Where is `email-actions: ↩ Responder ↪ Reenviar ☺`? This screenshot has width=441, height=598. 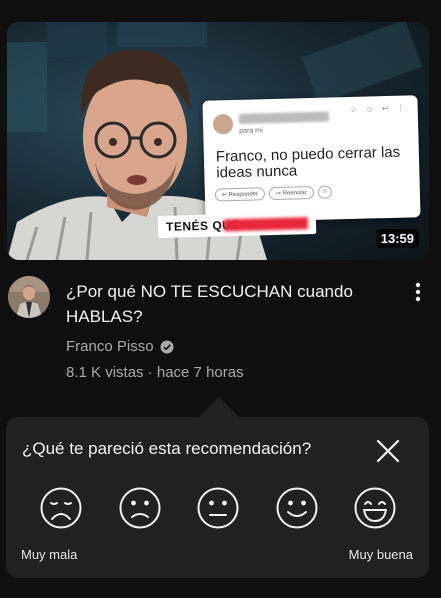
email-actions: ↩ Responder ↪ Reenviar ☺ is located at coordinates (273, 193).